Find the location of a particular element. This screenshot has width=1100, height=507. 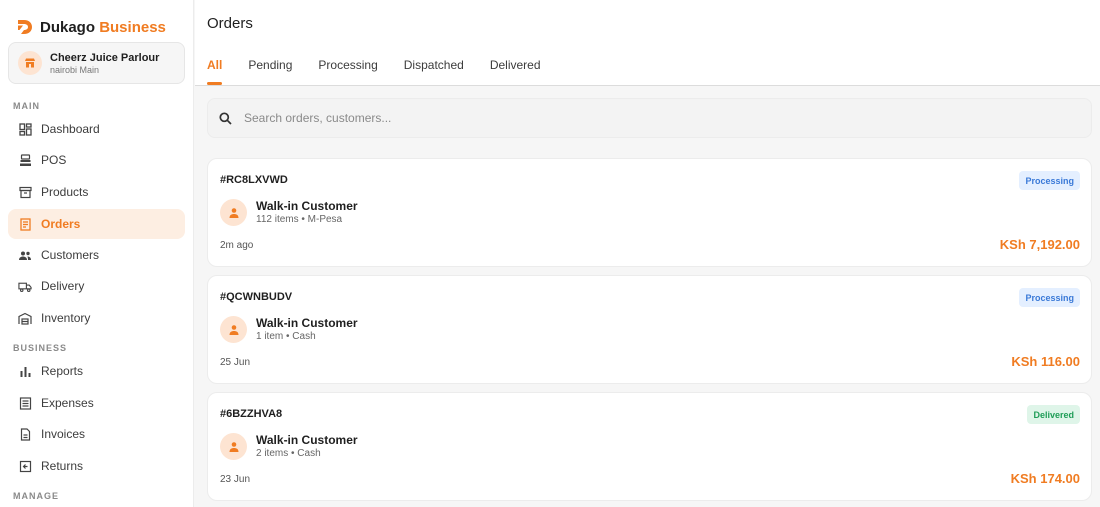

sidebar-item-label: Products is located at coordinates (65, 192).